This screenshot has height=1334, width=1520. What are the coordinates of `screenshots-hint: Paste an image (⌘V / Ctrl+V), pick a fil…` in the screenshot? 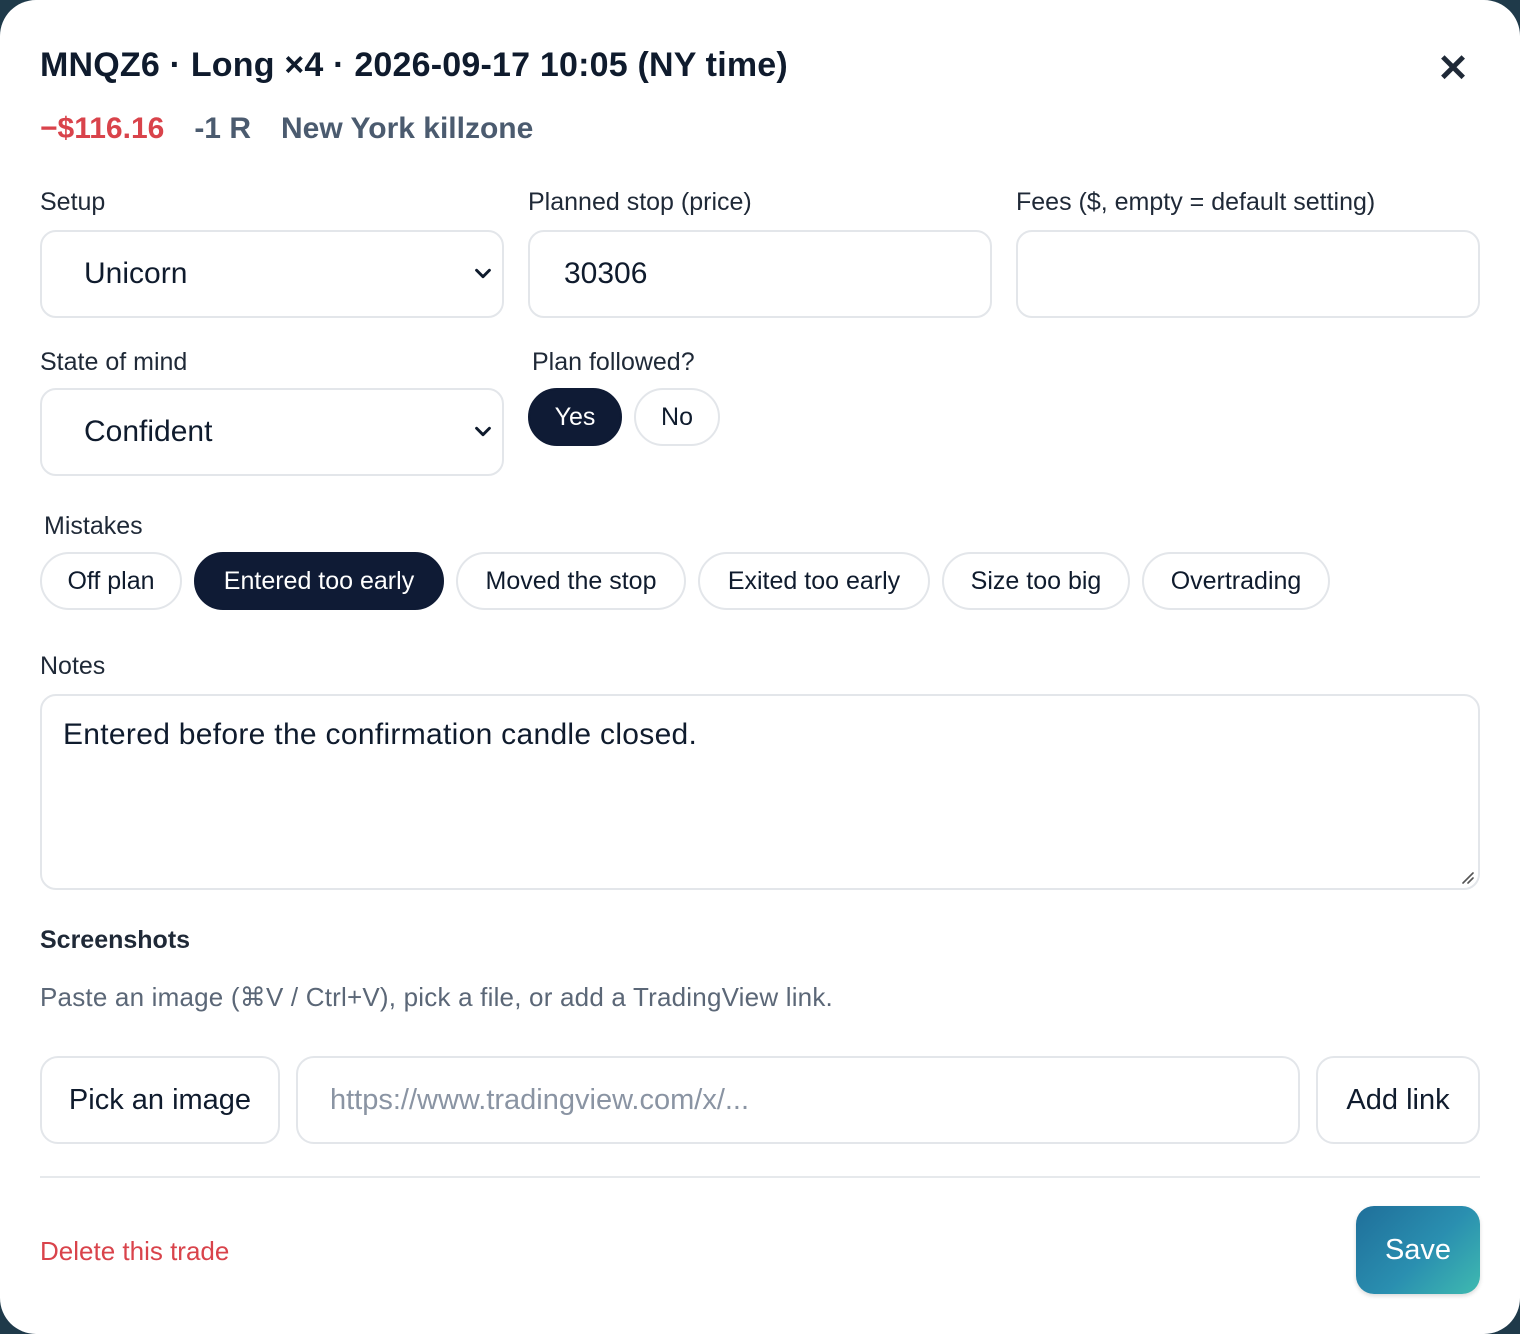 It's located at (436, 997).